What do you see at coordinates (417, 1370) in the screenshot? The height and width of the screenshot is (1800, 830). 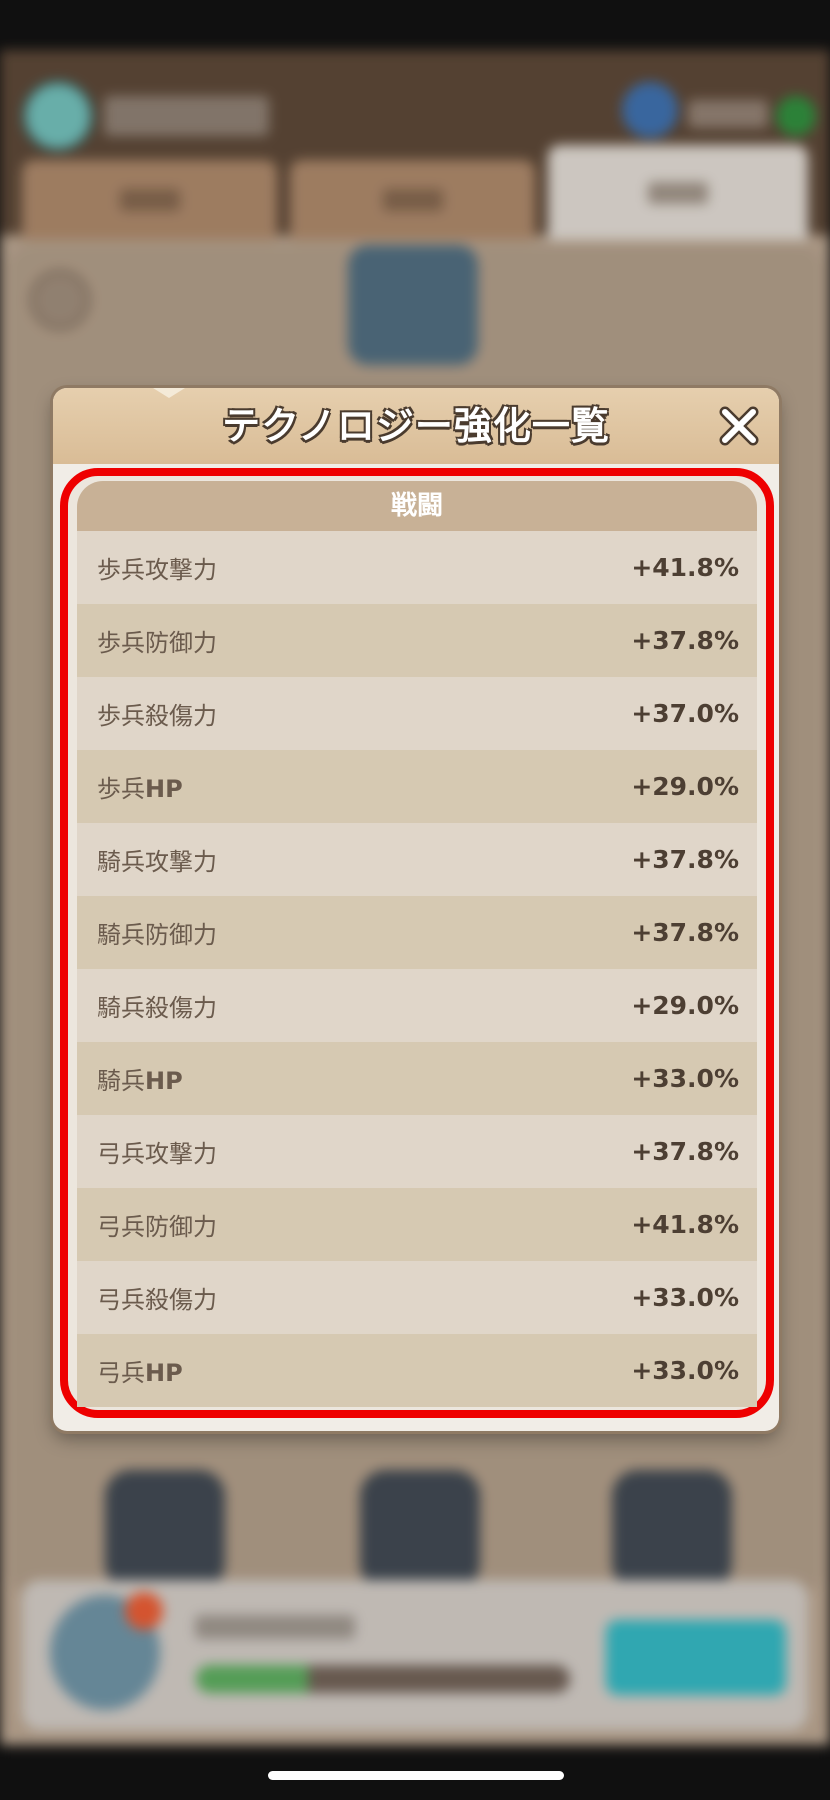 I see `stat-row: 弓兵HP +33.0%` at bounding box center [417, 1370].